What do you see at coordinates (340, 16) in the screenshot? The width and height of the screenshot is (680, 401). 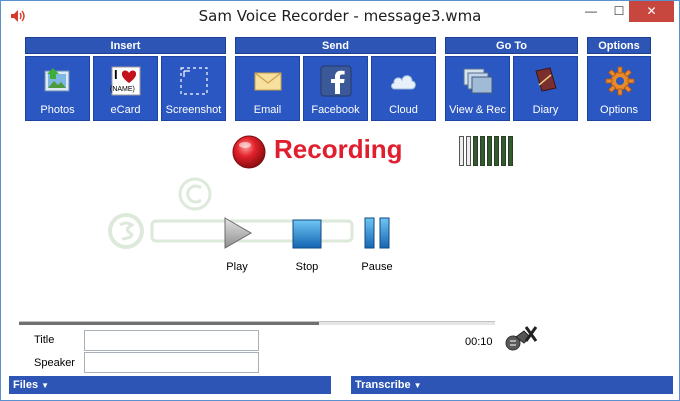 I see `title-bar: Sam Voice Recorder - message3.wma — ☐ ✕` at bounding box center [340, 16].